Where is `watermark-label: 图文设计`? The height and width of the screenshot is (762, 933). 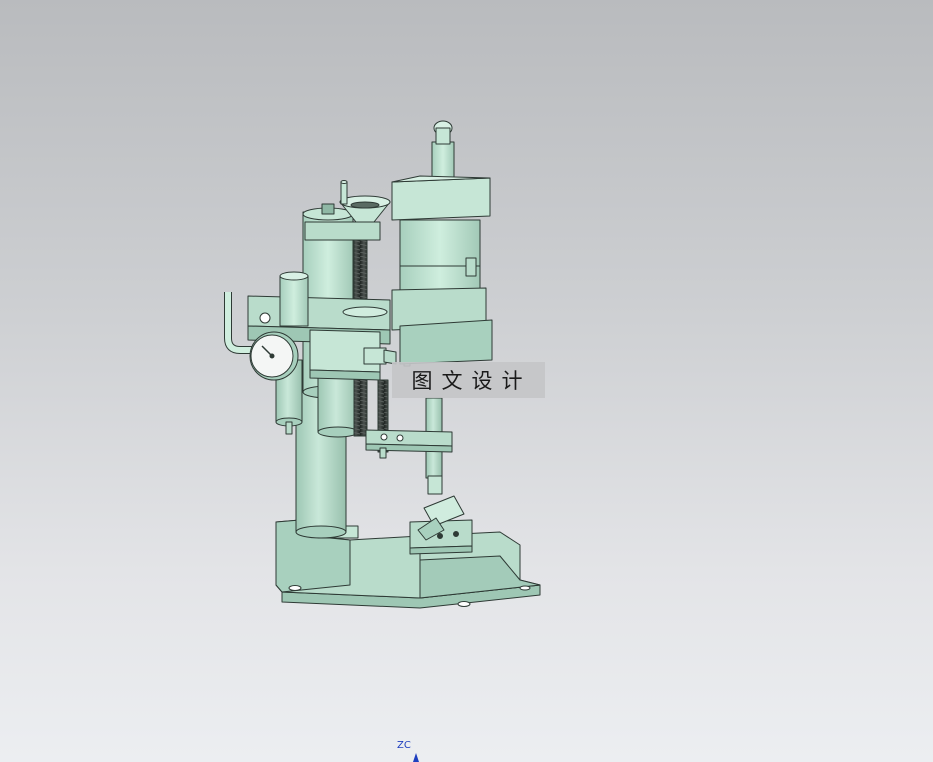
watermark-label: 图文设计 is located at coordinates (468, 380).